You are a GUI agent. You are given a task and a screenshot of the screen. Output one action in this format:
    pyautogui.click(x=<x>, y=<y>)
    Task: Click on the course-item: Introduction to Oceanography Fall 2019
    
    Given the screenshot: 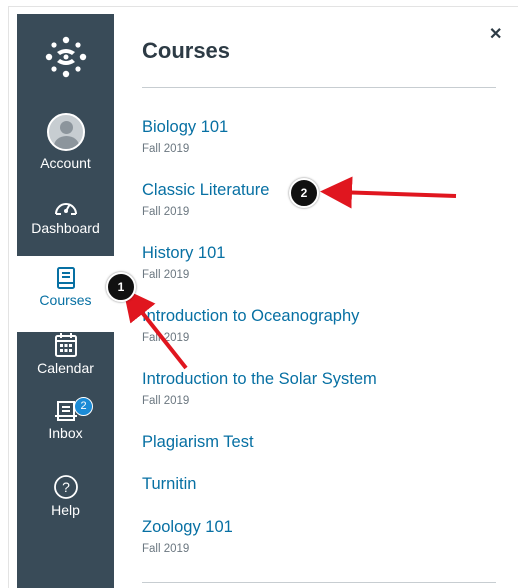 What is the action you would take?
    pyautogui.click(x=250, y=325)
    